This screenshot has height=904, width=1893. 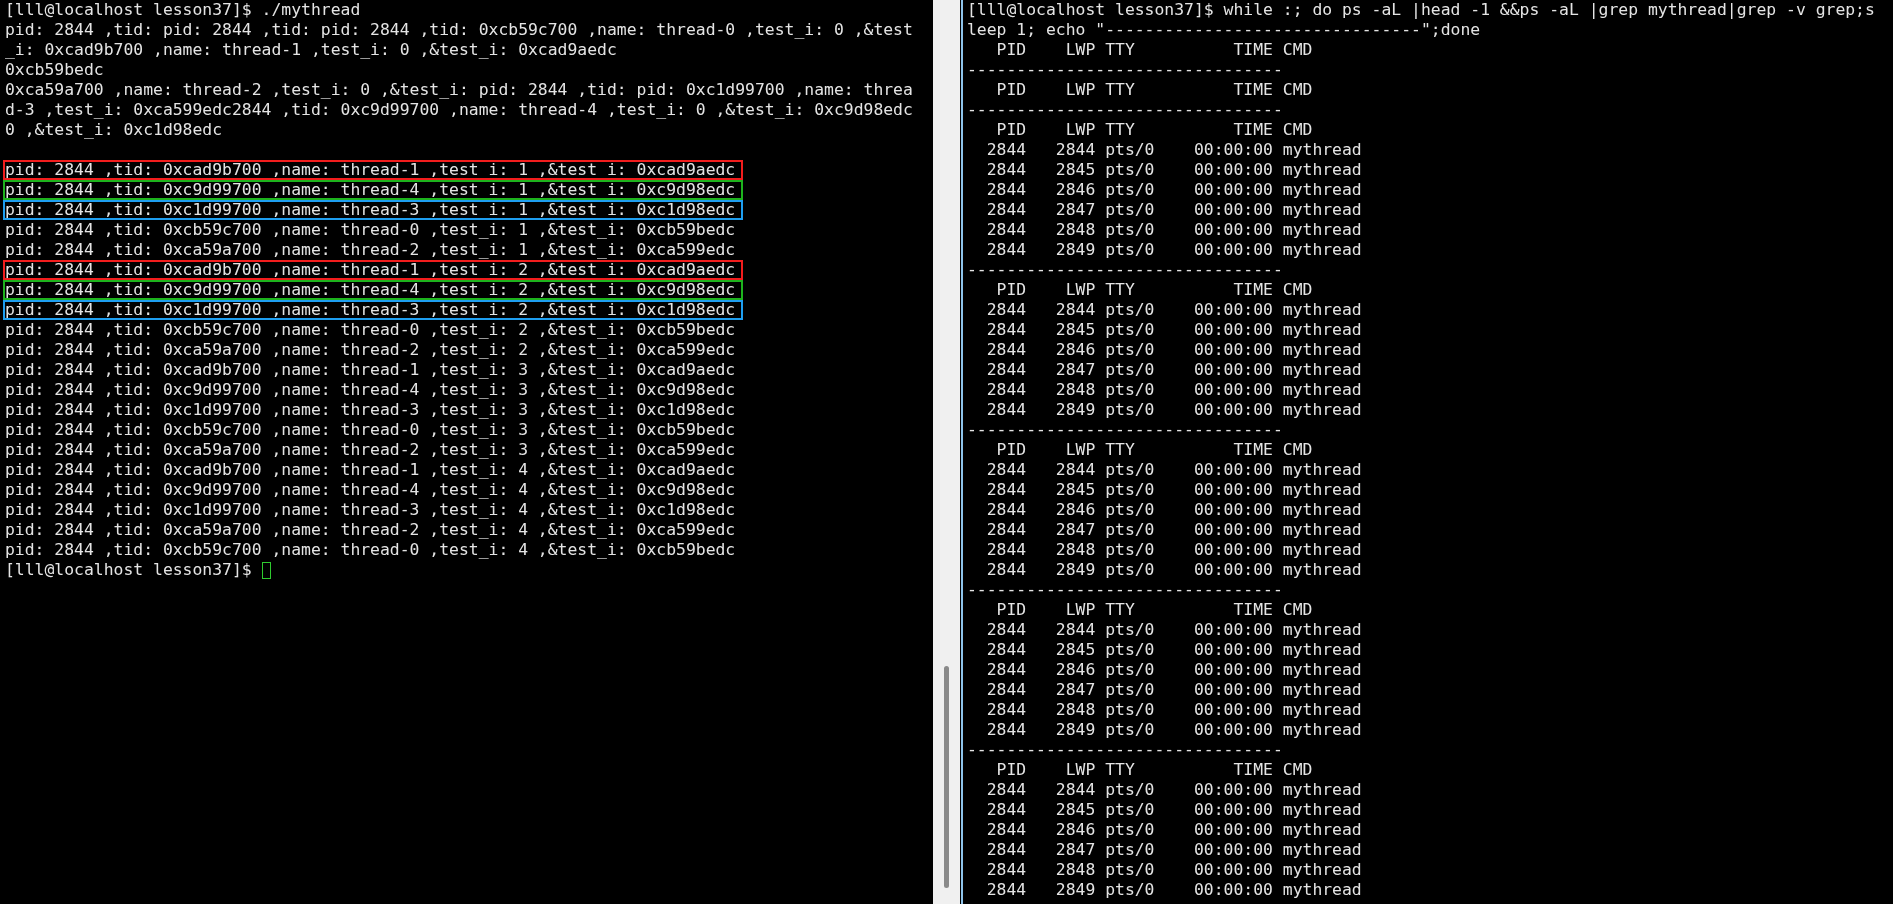 What do you see at coordinates (946, 777) in the screenshot?
I see `scrollbar-thumb` at bounding box center [946, 777].